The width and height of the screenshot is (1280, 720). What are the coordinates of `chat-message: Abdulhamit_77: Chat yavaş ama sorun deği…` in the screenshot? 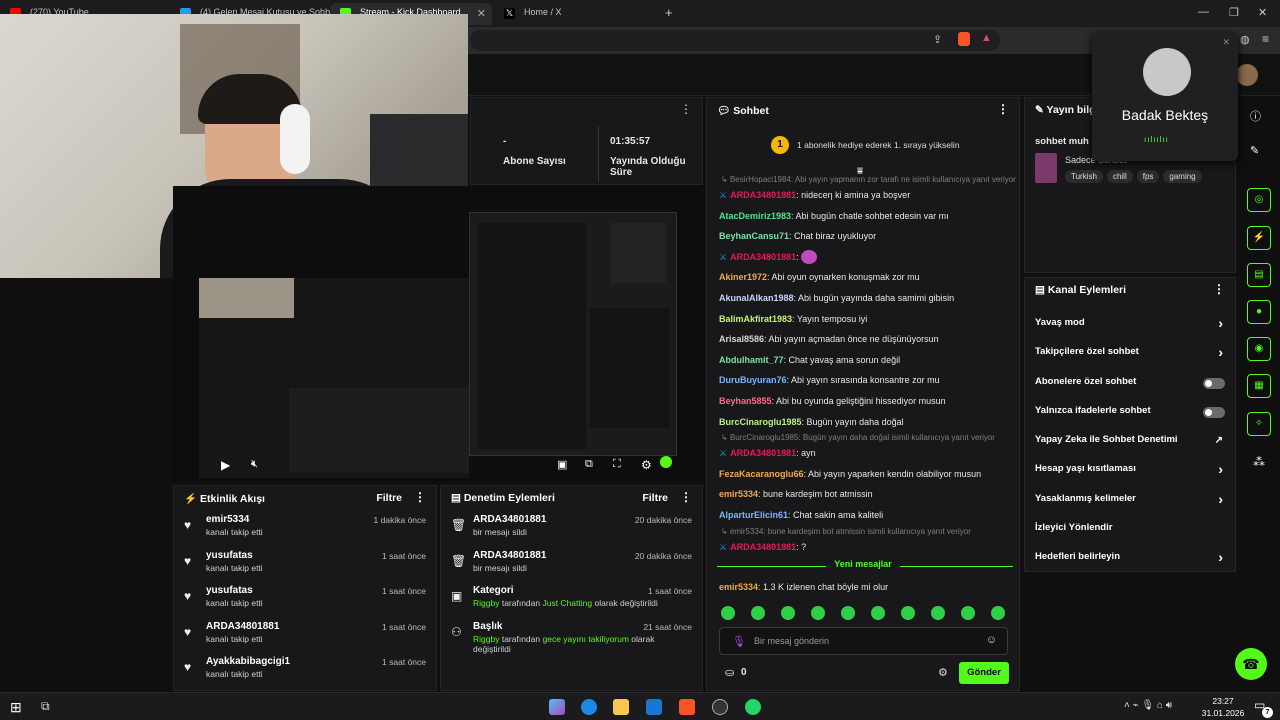 It's located at (863, 360).